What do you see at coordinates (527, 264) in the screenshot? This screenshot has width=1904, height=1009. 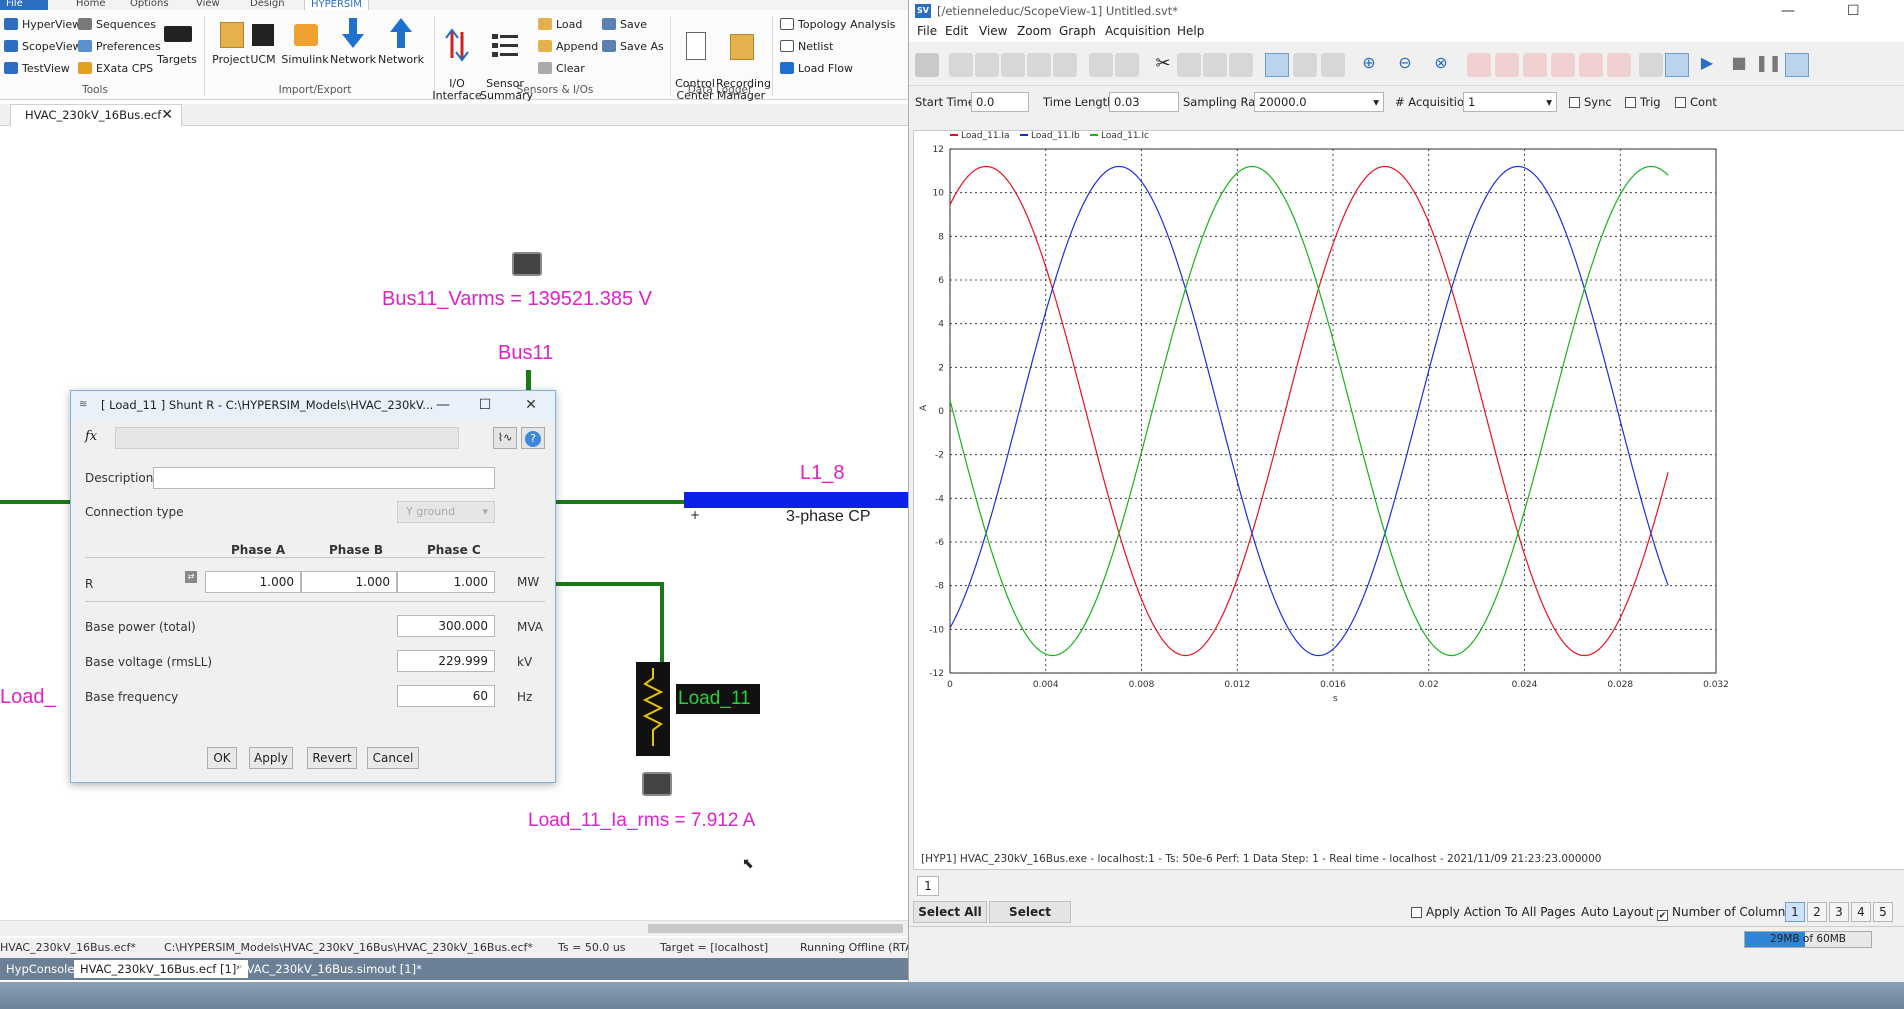 I see `bus-sensor-icon` at bounding box center [527, 264].